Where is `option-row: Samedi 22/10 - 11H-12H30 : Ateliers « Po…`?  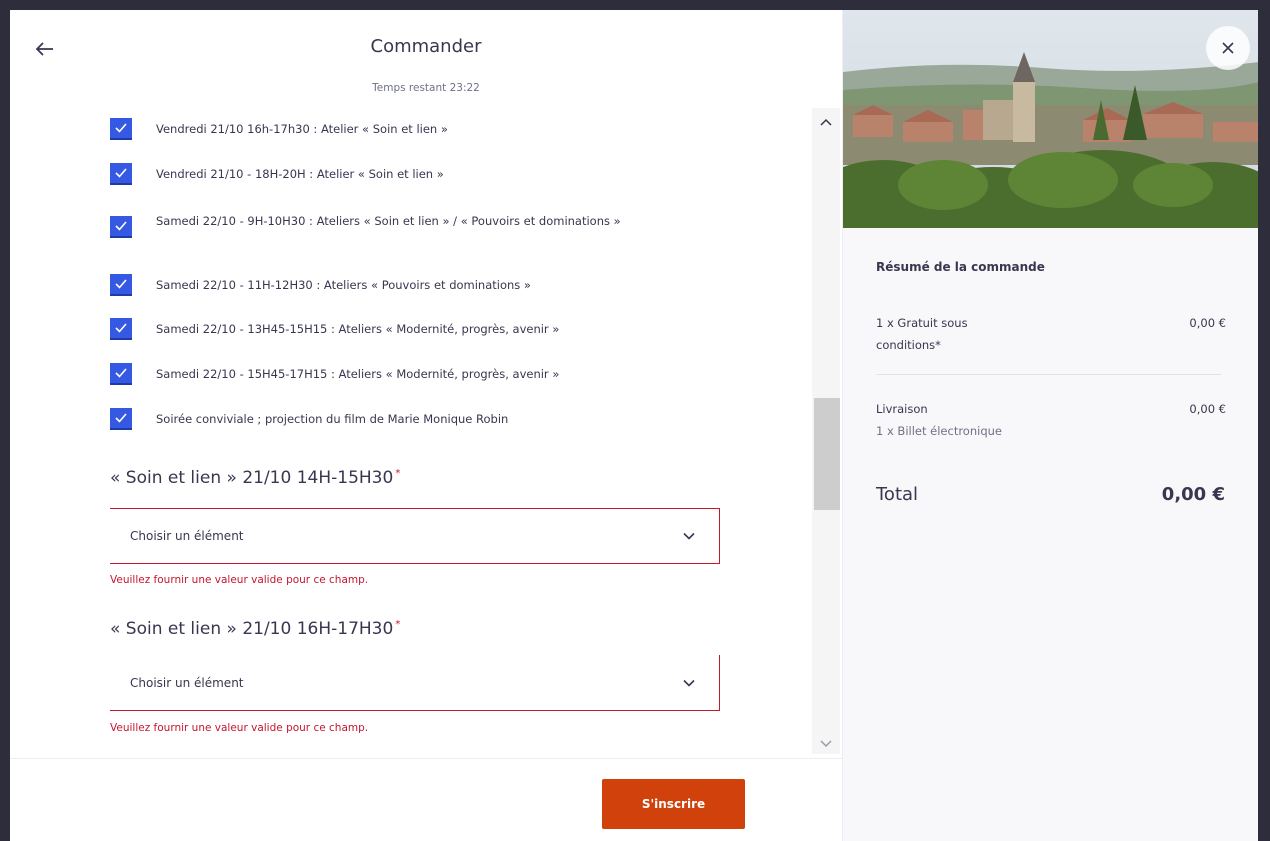 option-row: Samedi 22/10 - 11H-12H30 : Ateliers « Po… is located at coordinates (413, 285).